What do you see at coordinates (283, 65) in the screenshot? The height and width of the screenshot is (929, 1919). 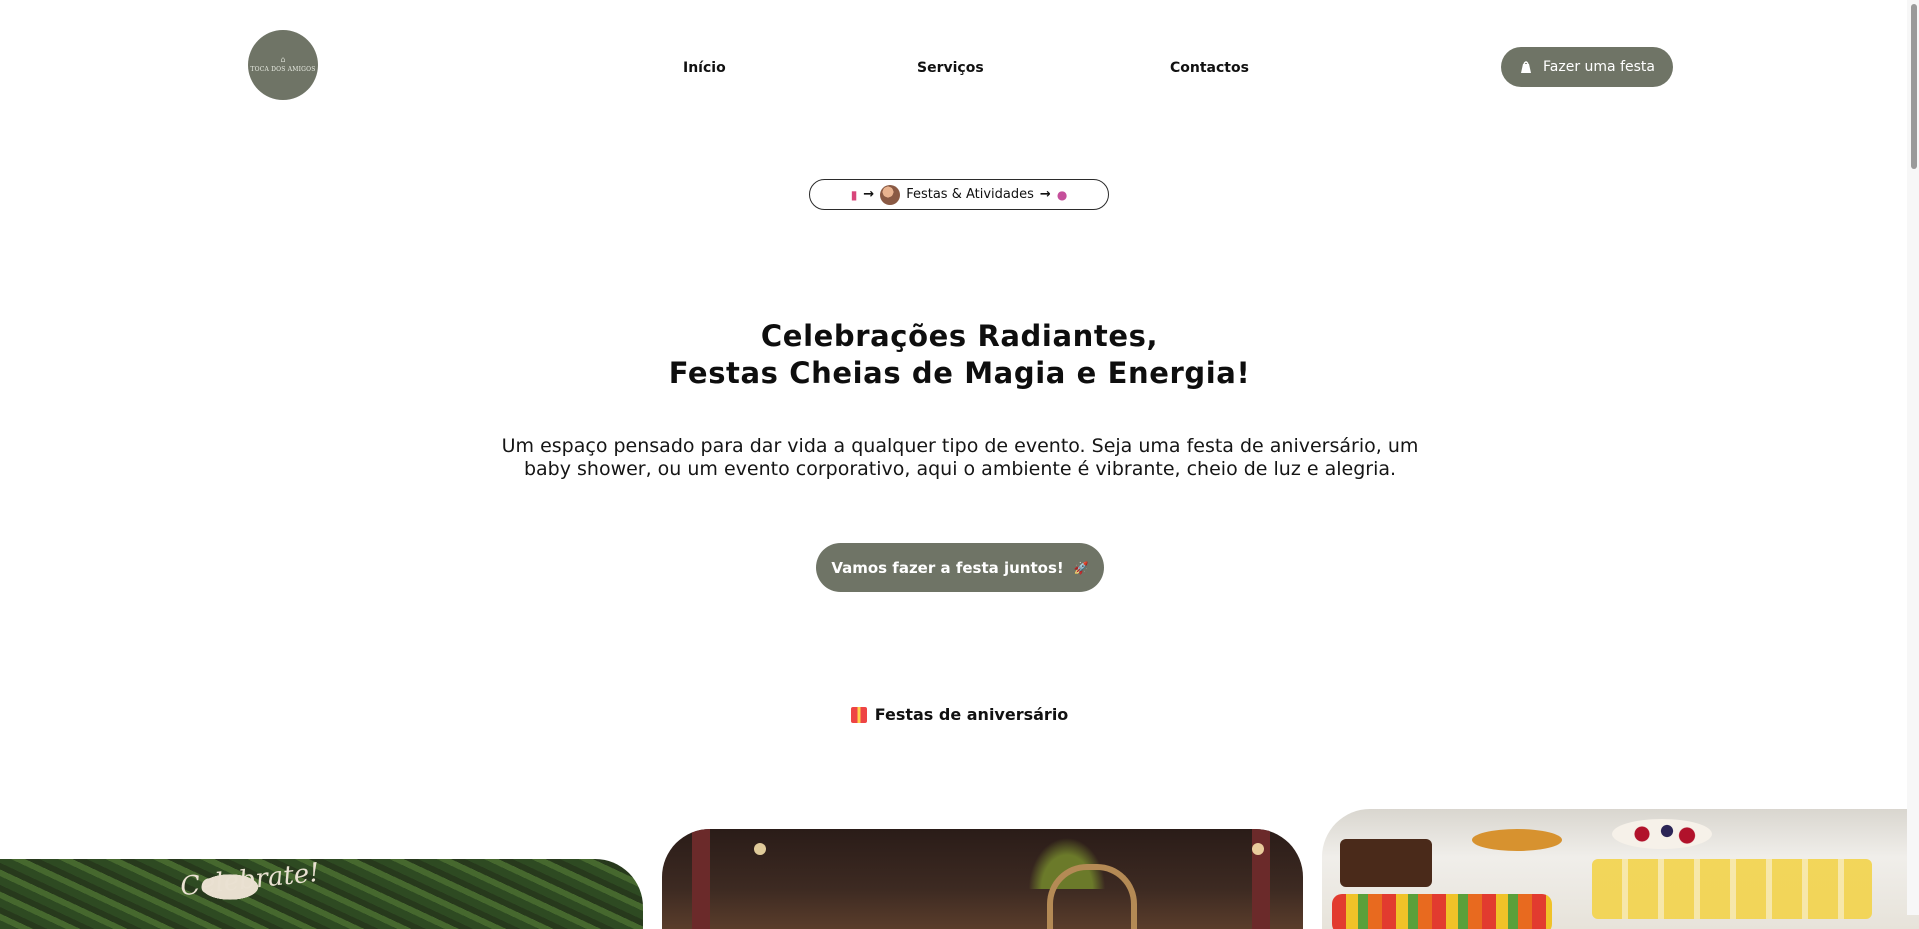 I see `logo: ⌂ TOCA DOS AMIGOS` at bounding box center [283, 65].